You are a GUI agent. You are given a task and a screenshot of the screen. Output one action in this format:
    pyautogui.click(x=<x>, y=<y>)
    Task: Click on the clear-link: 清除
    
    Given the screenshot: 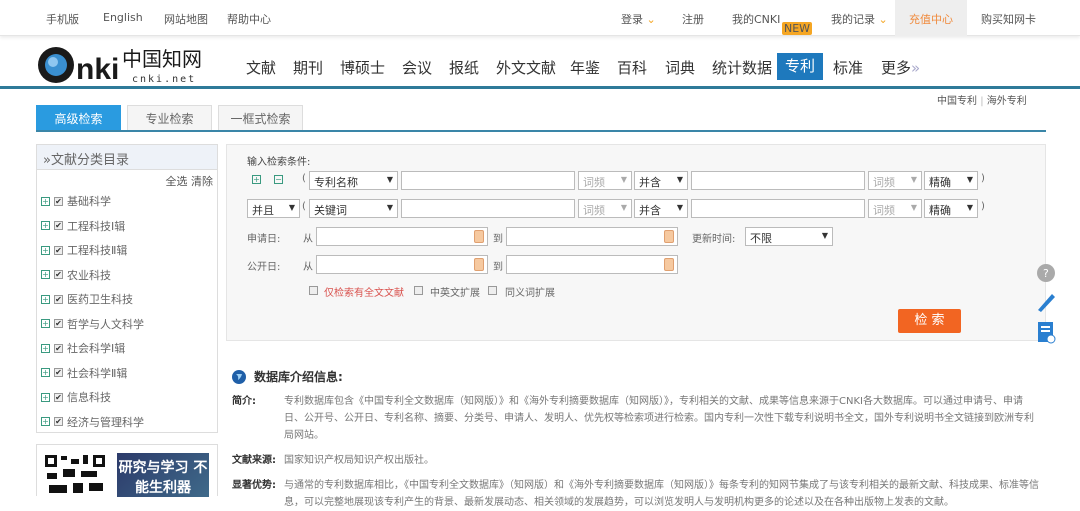 What is the action you would take?
    pyautogui.click(x=202, y=181)
    